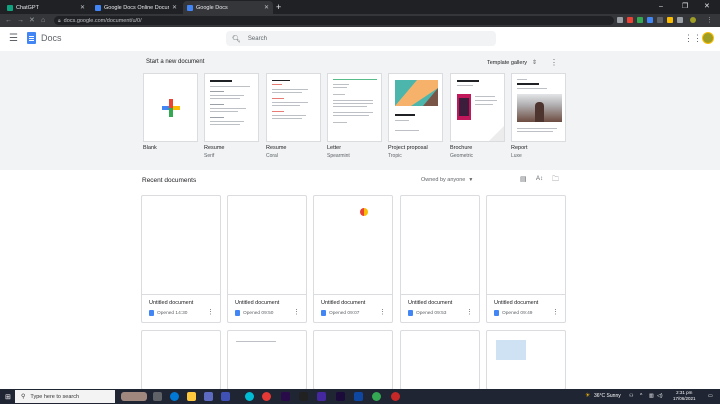  I want to click on taskbar-clock: 2:31 pm 17/06/2021, so click(684, 396).